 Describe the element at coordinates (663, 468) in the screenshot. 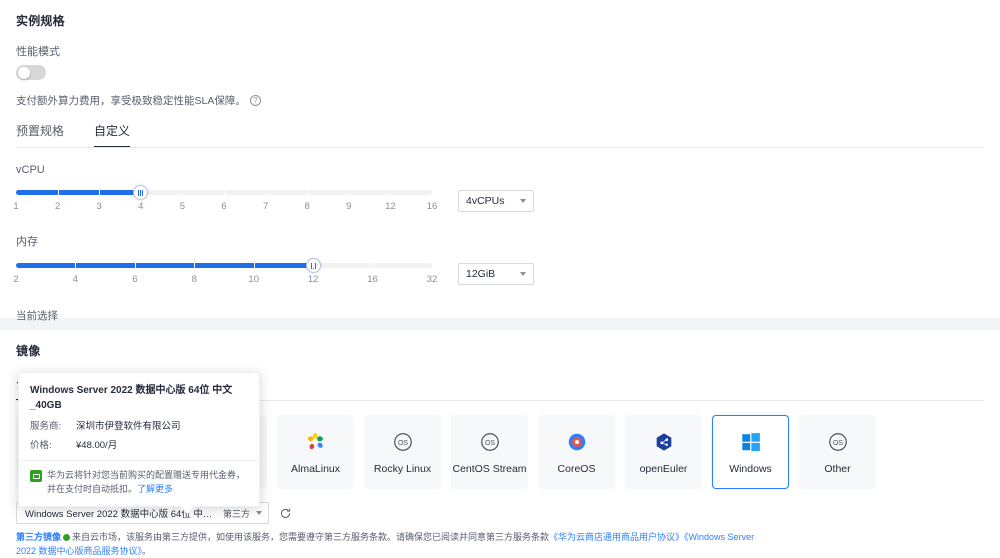

I see `os-card-label: openEuler` at that location.